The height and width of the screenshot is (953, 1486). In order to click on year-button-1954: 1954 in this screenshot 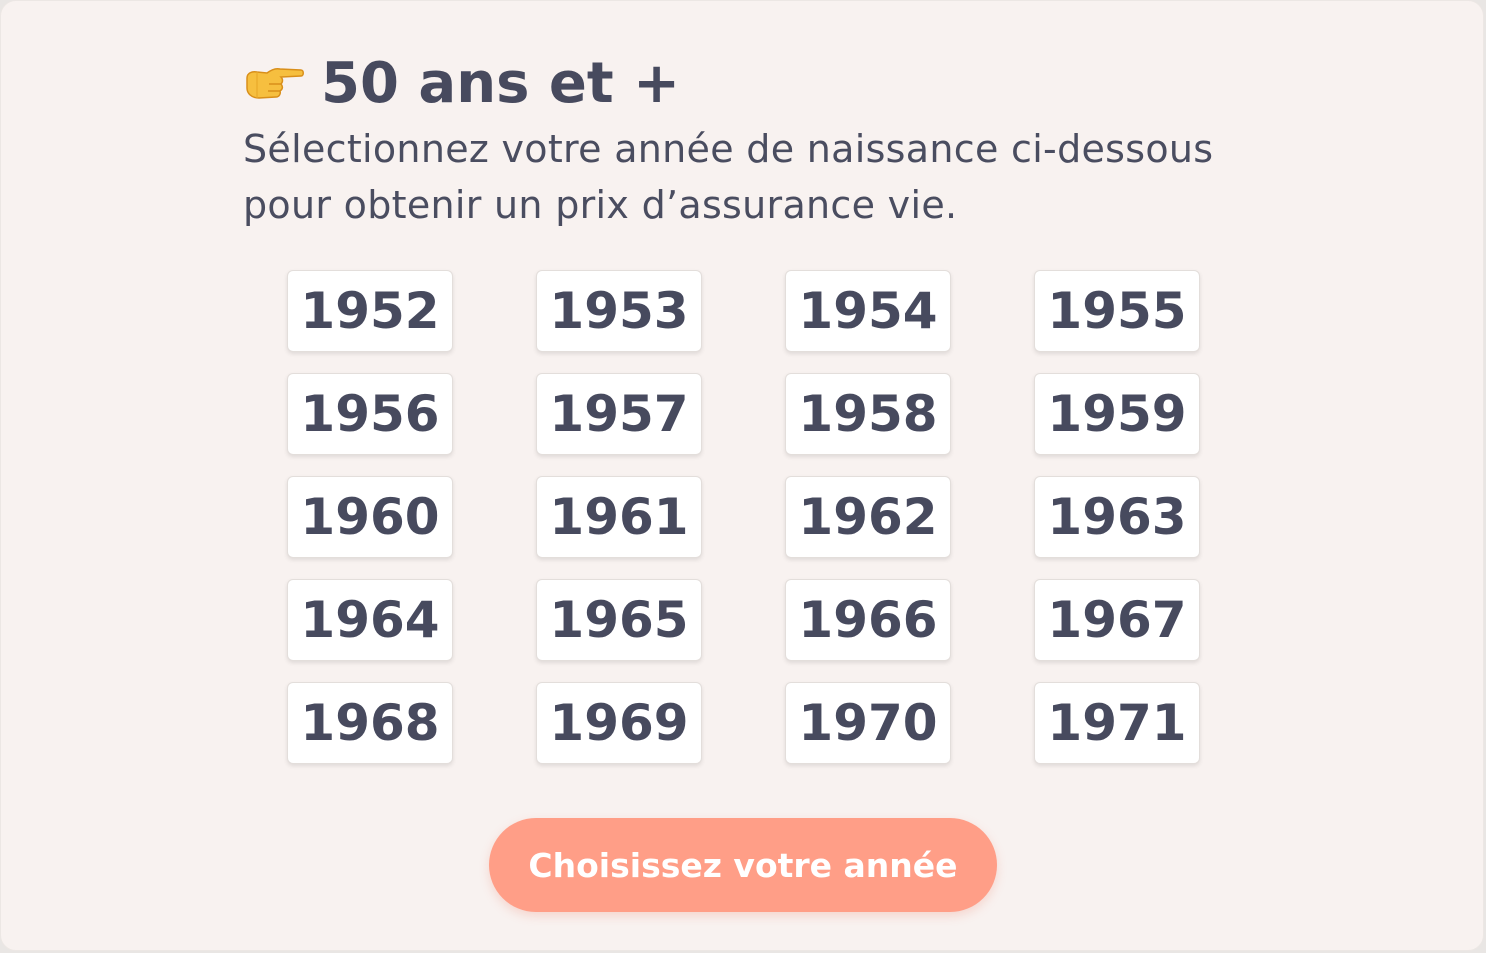, I will do `click(868, 311)`.